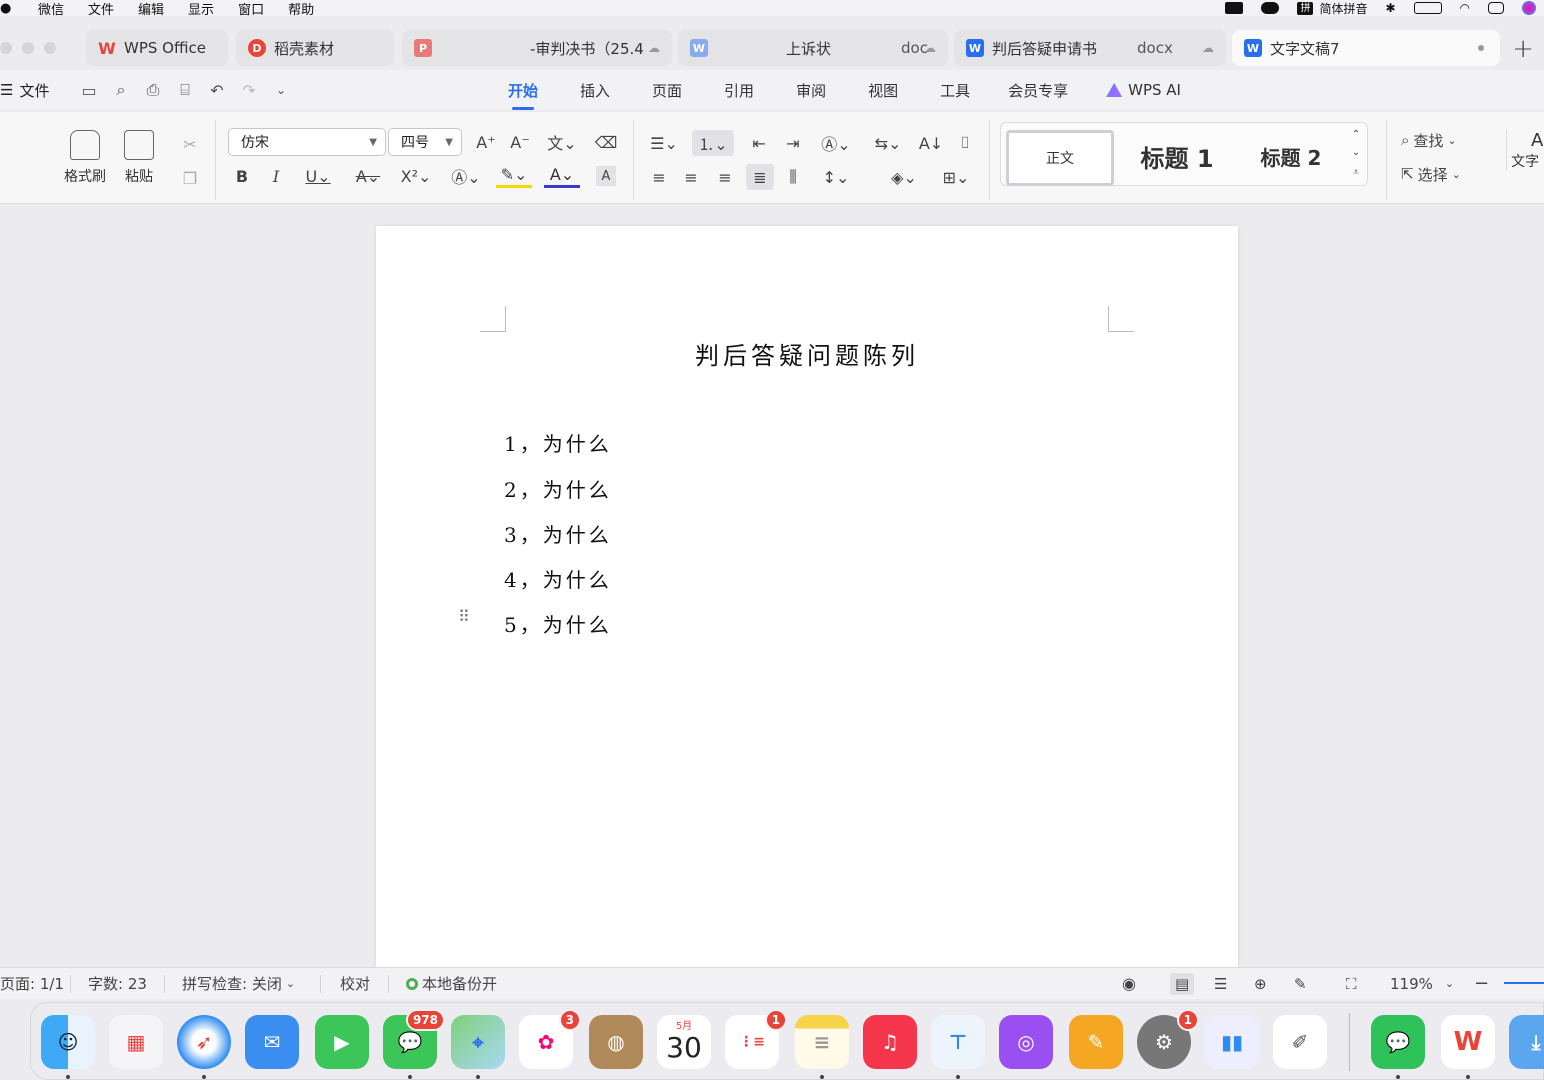 The image size is (1544, 1080). Describe the element at coordinates (760, 177) in the screenshot. I see `justify-icon: ≣` at that location.